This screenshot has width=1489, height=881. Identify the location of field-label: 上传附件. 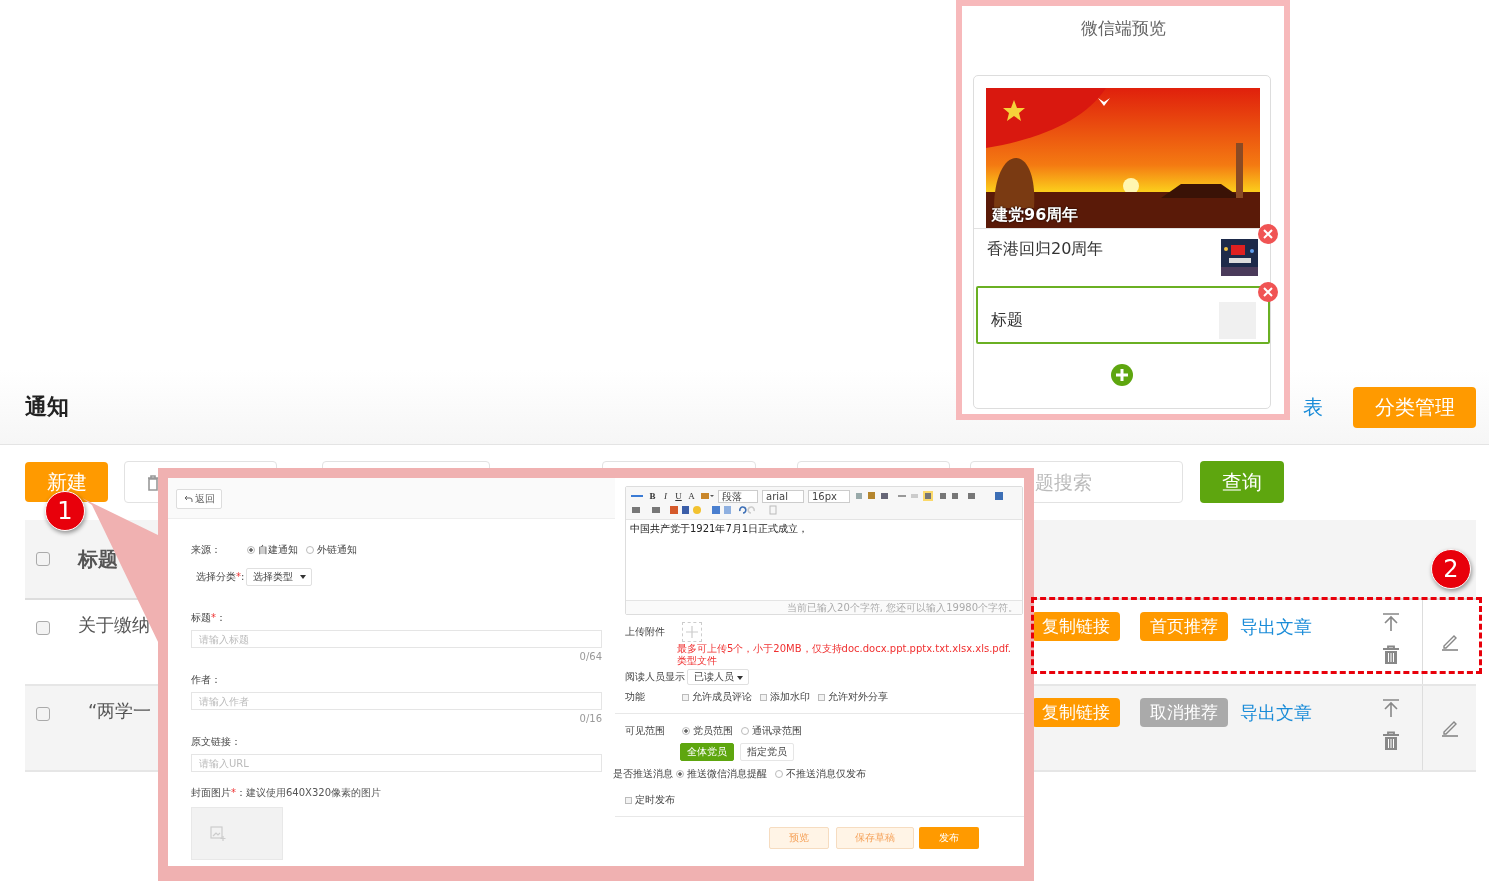
(645, 632).